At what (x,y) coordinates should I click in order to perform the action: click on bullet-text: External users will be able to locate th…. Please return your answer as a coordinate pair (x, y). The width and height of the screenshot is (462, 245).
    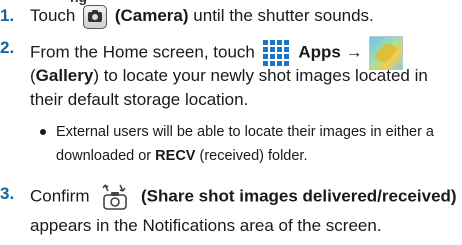
    Looking at the image, I should click on (245, 132).